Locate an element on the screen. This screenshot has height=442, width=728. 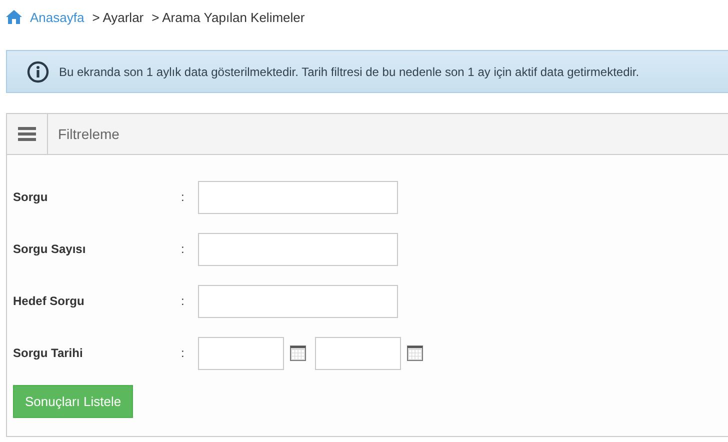
field-label: Sorgu is located at coordinates (31, 197).